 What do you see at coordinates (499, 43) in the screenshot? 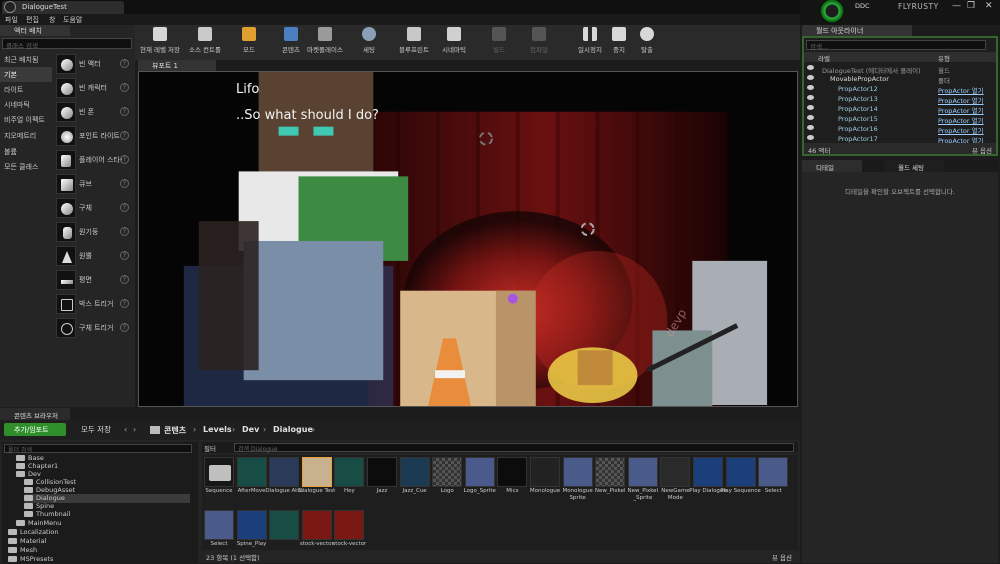
I see `build-button: 빌드` at bounding box center [499, 43].